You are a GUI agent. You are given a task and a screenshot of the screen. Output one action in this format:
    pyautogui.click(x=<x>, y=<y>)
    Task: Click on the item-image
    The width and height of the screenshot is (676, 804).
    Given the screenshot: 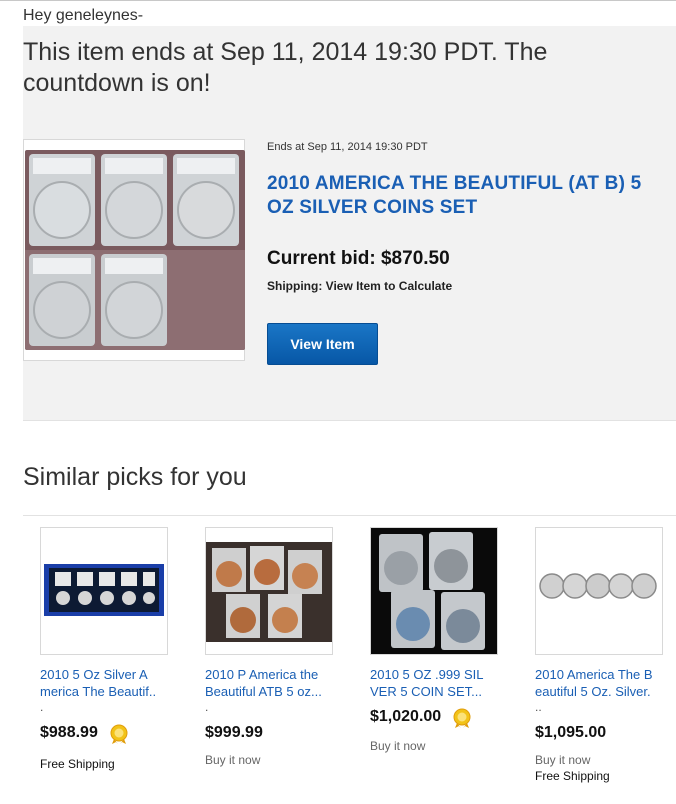 What is the action you would take?
    pyautogui.click(x=134, y=250)
    